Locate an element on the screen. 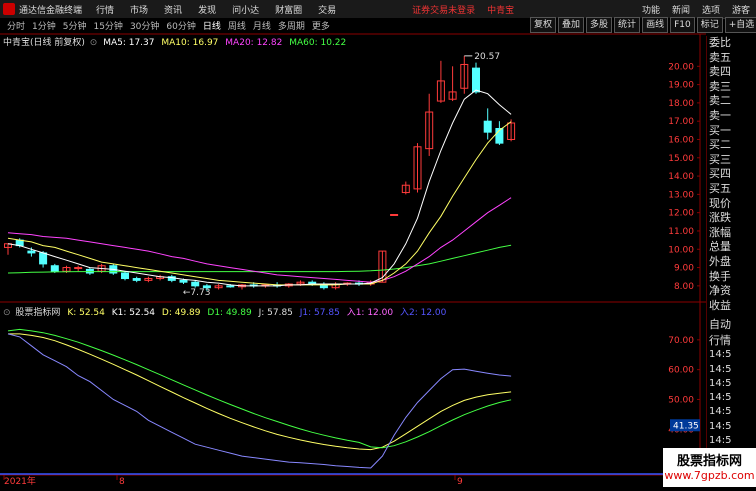  quote-field-label: 卖三 is located at coordinates (720, 86).